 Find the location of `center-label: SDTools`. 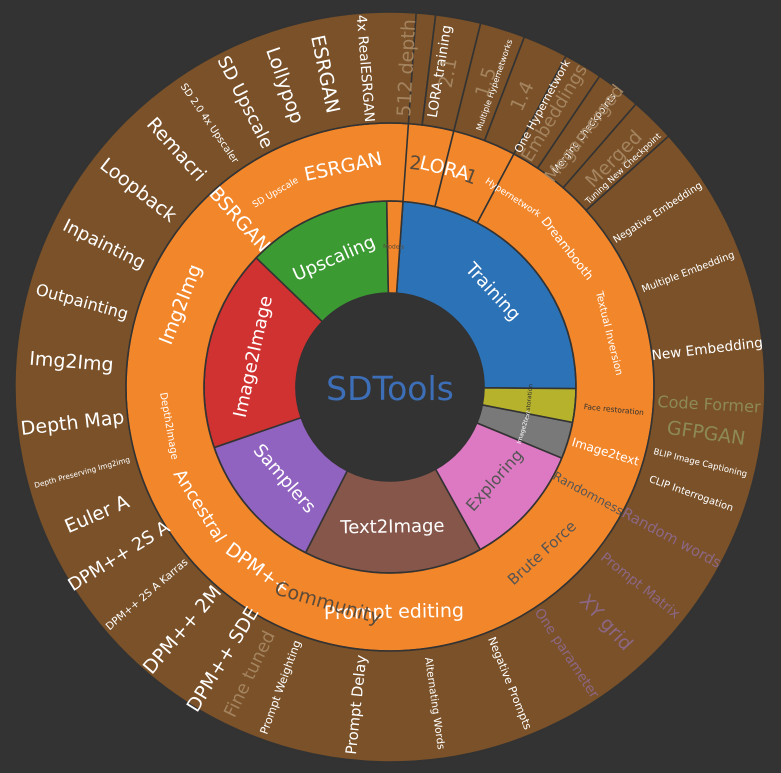

center-label: SDTools is located at coordinates (390, 388).